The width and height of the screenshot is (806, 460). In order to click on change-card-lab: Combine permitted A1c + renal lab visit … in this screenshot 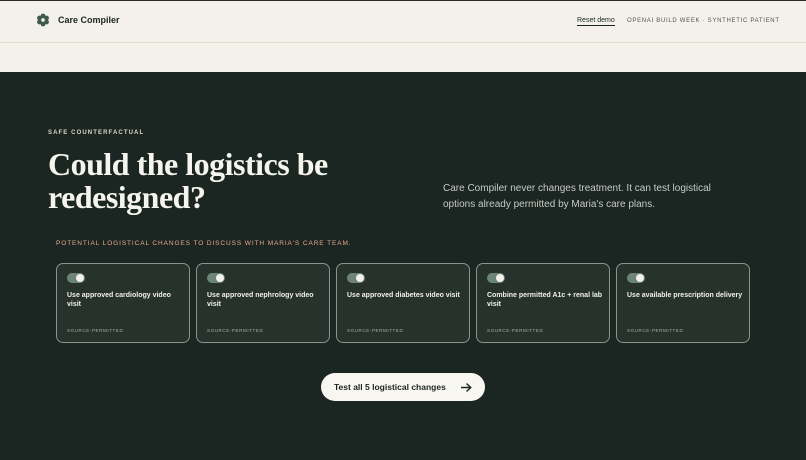, I will do `click(543, 303)`.